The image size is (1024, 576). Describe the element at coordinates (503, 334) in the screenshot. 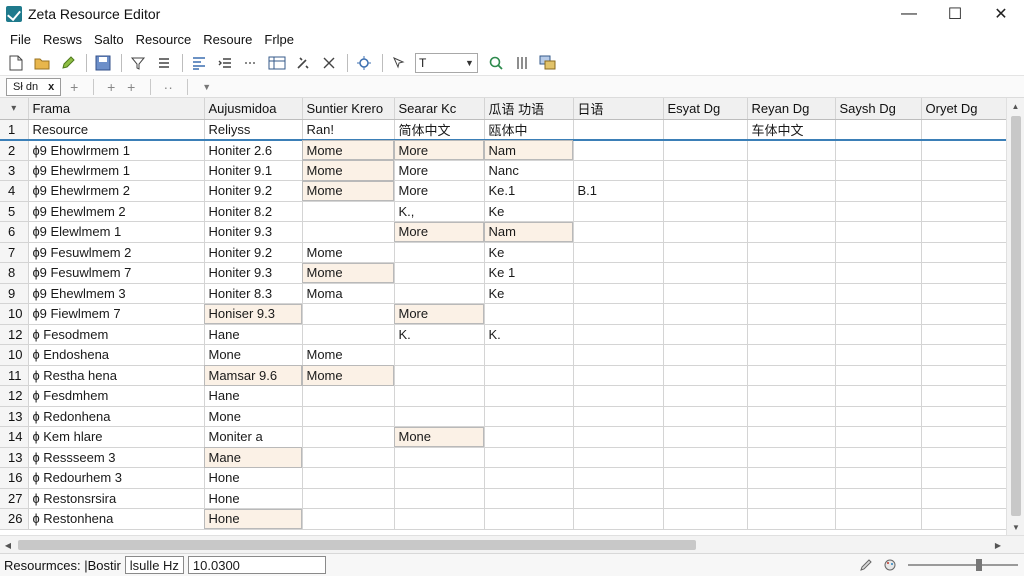

I see `table-row: 12 ɸ Fesodmem Hane K. K.` at that location.